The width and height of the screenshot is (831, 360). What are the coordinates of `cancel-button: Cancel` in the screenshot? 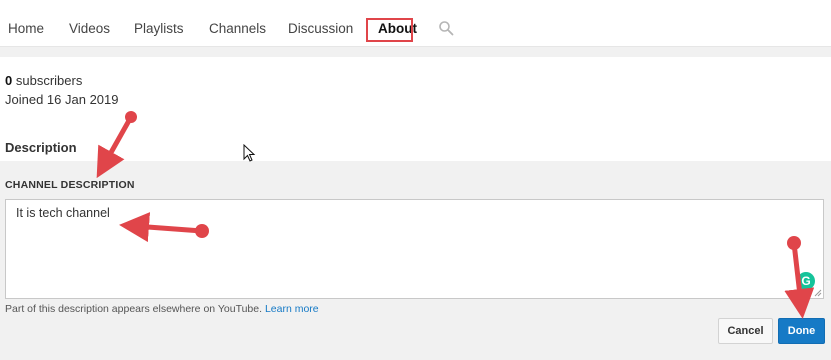 It's located at (745, 331).